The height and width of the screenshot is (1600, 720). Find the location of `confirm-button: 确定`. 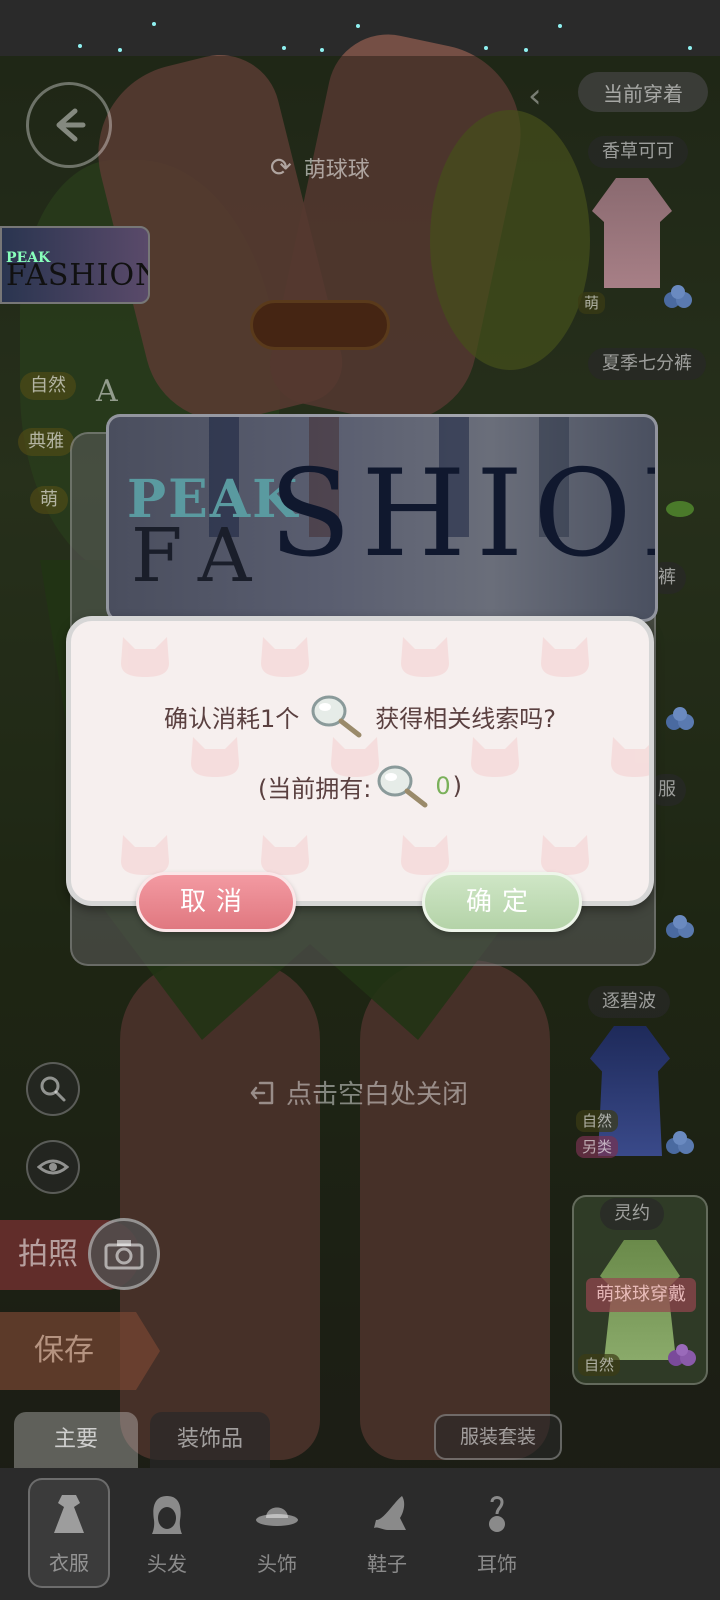

confirm-button: 确定 is located at coordinates (502, 902).